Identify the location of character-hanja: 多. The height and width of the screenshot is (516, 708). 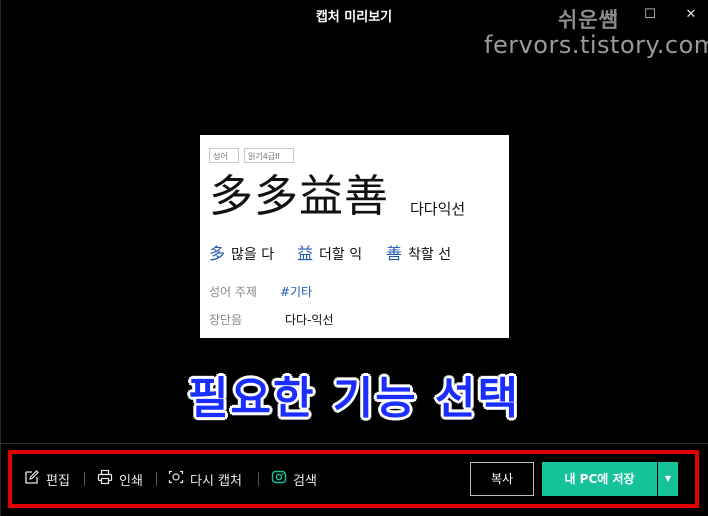
(217, 253).